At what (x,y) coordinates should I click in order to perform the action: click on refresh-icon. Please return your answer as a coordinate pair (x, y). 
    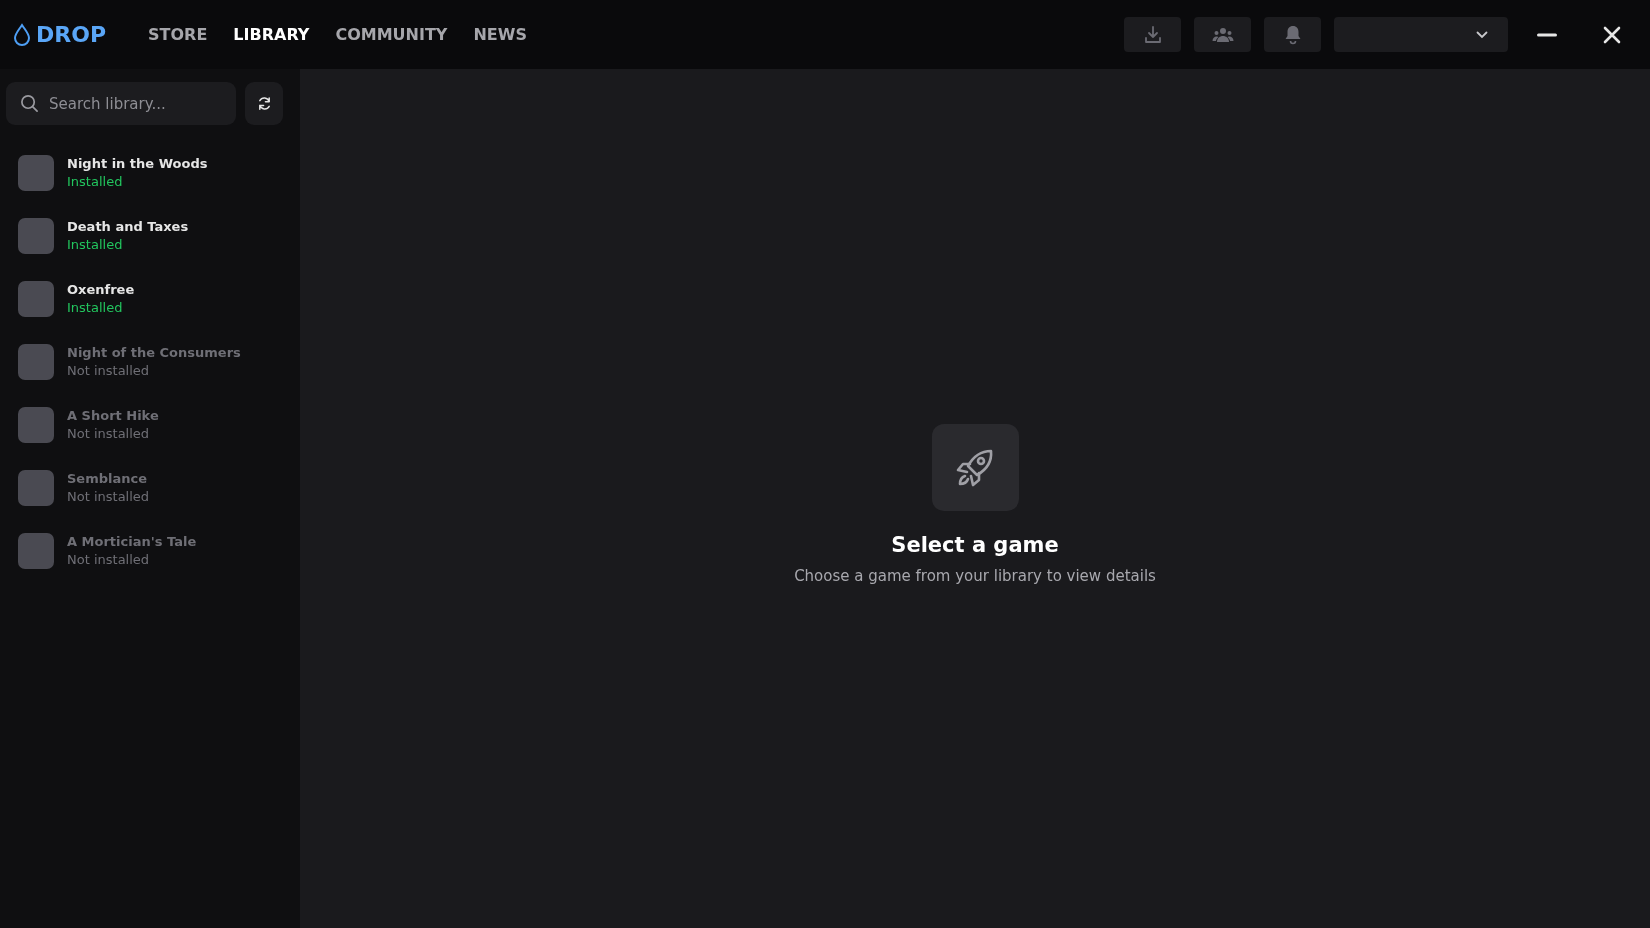
    Looking at the image, I should click on (264, 103).